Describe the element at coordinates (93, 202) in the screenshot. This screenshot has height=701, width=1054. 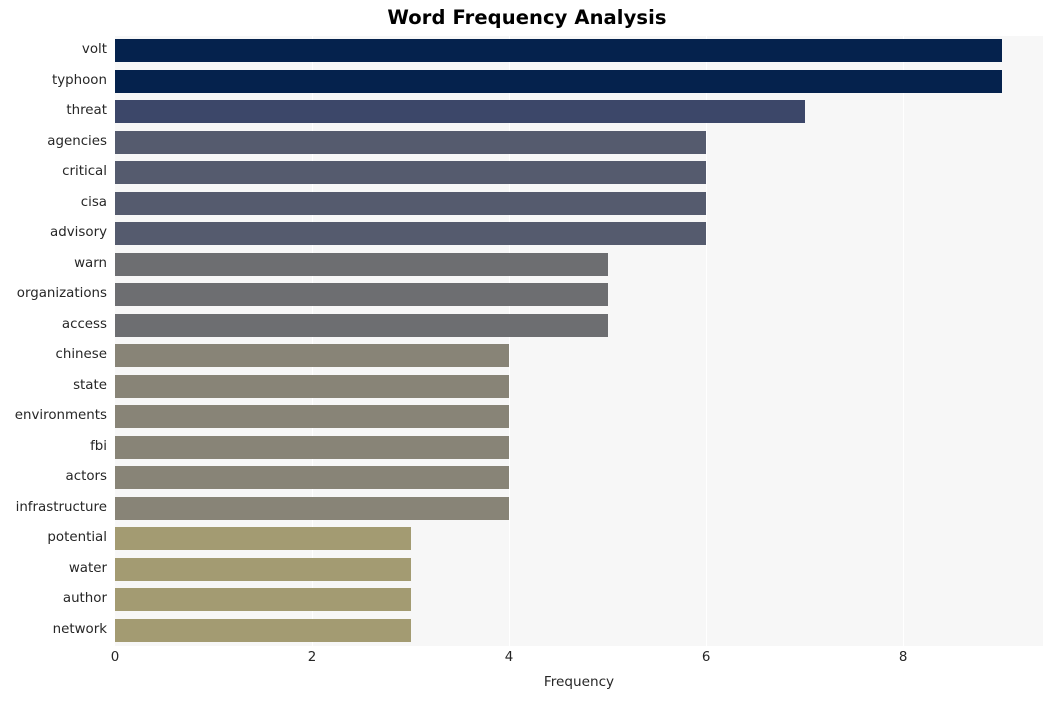
I see `y-axis-tick-label: cisa` at that location.